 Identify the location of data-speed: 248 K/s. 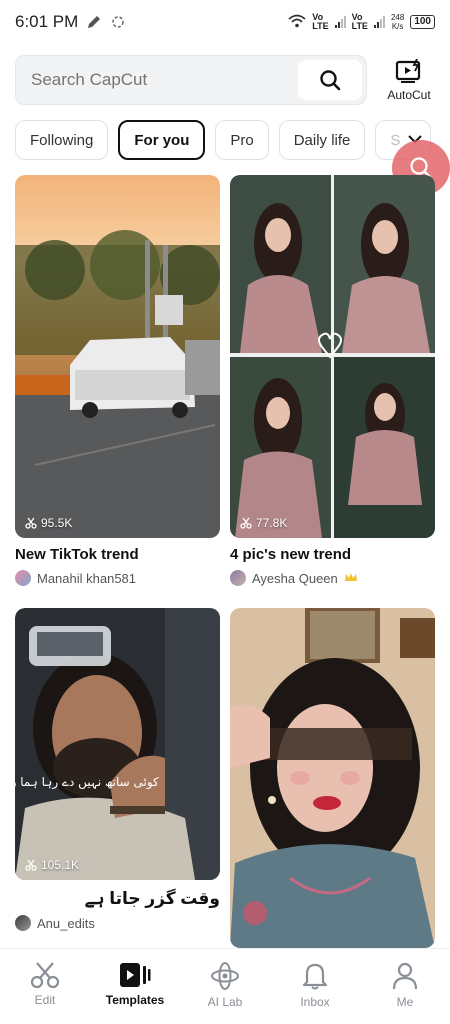
(397, 22).